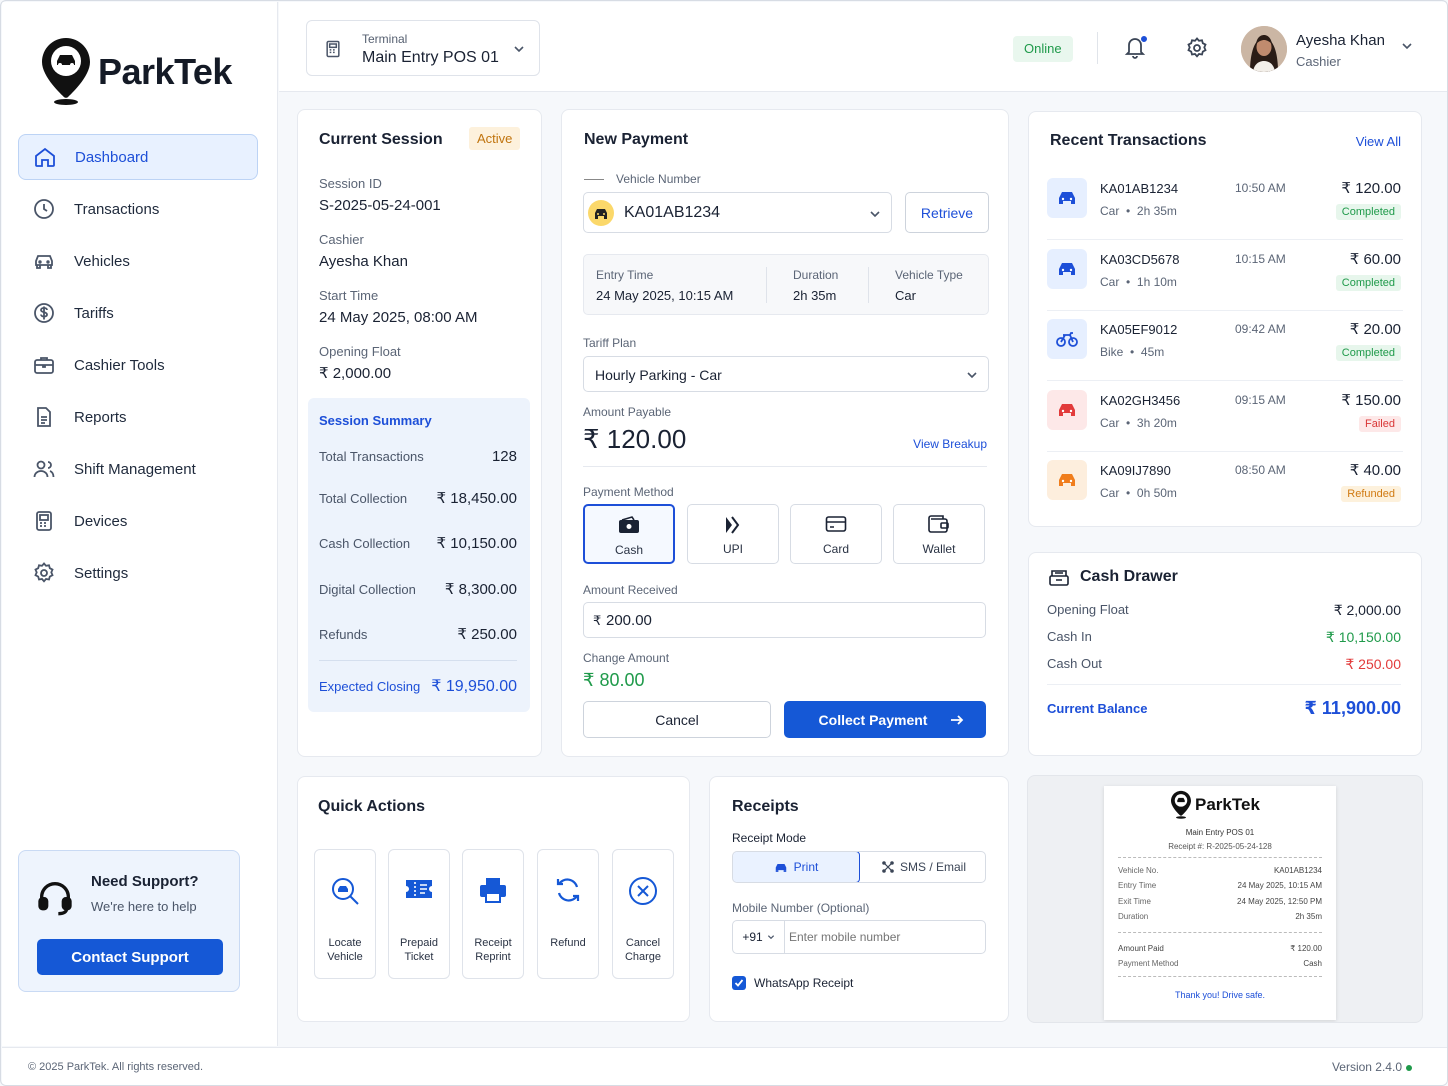 The width and height of the screenshot is (1448, 1086). Describe the element at coordinates (1378, 141) in the screenshot. I see `view-all-link: View All` at that location.